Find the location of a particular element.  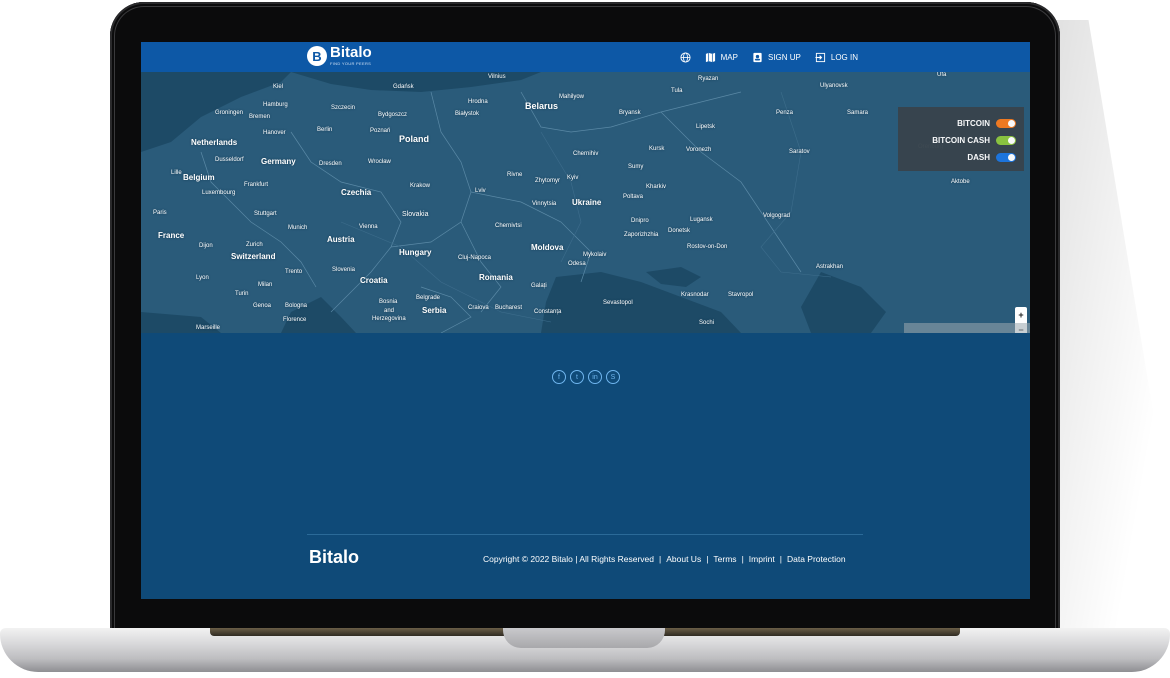

map-place-label: Ulyanovsk is located at coordinates (834, 86).